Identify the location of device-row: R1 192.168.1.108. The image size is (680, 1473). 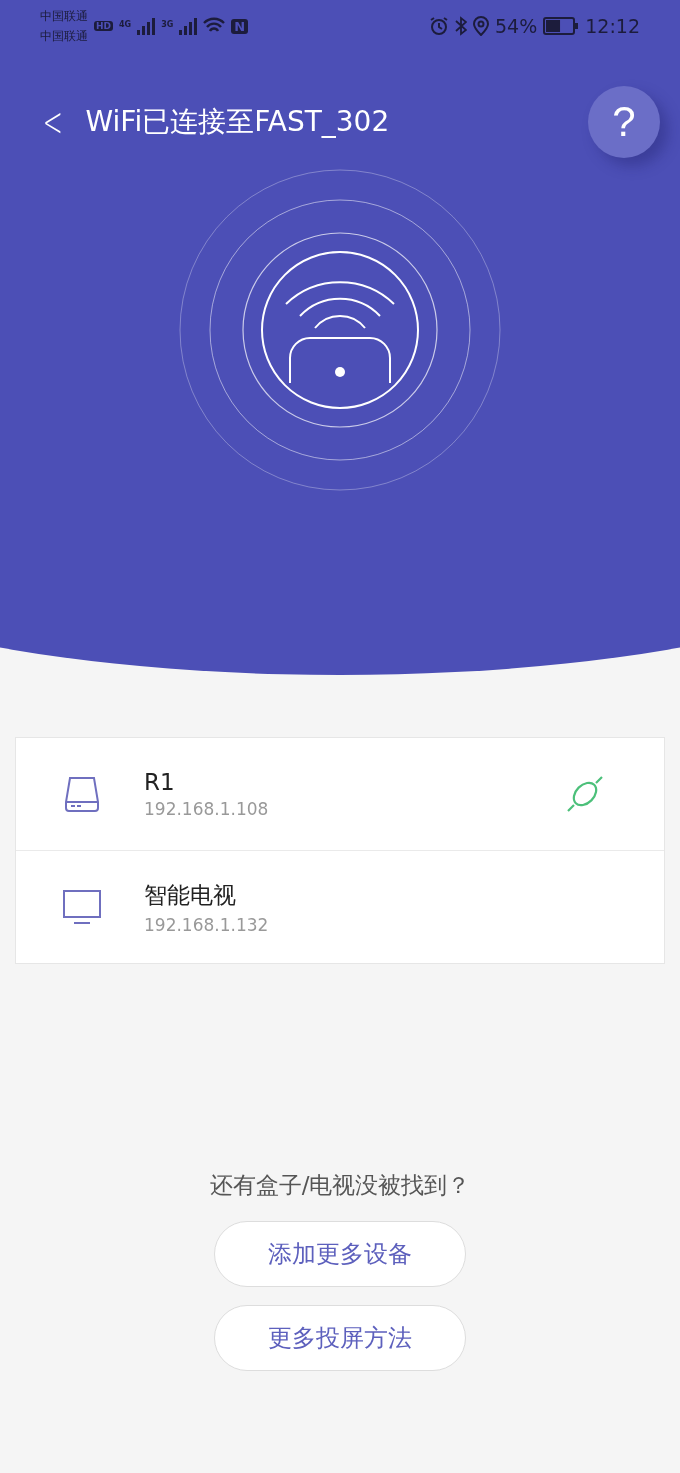
(340, 794).